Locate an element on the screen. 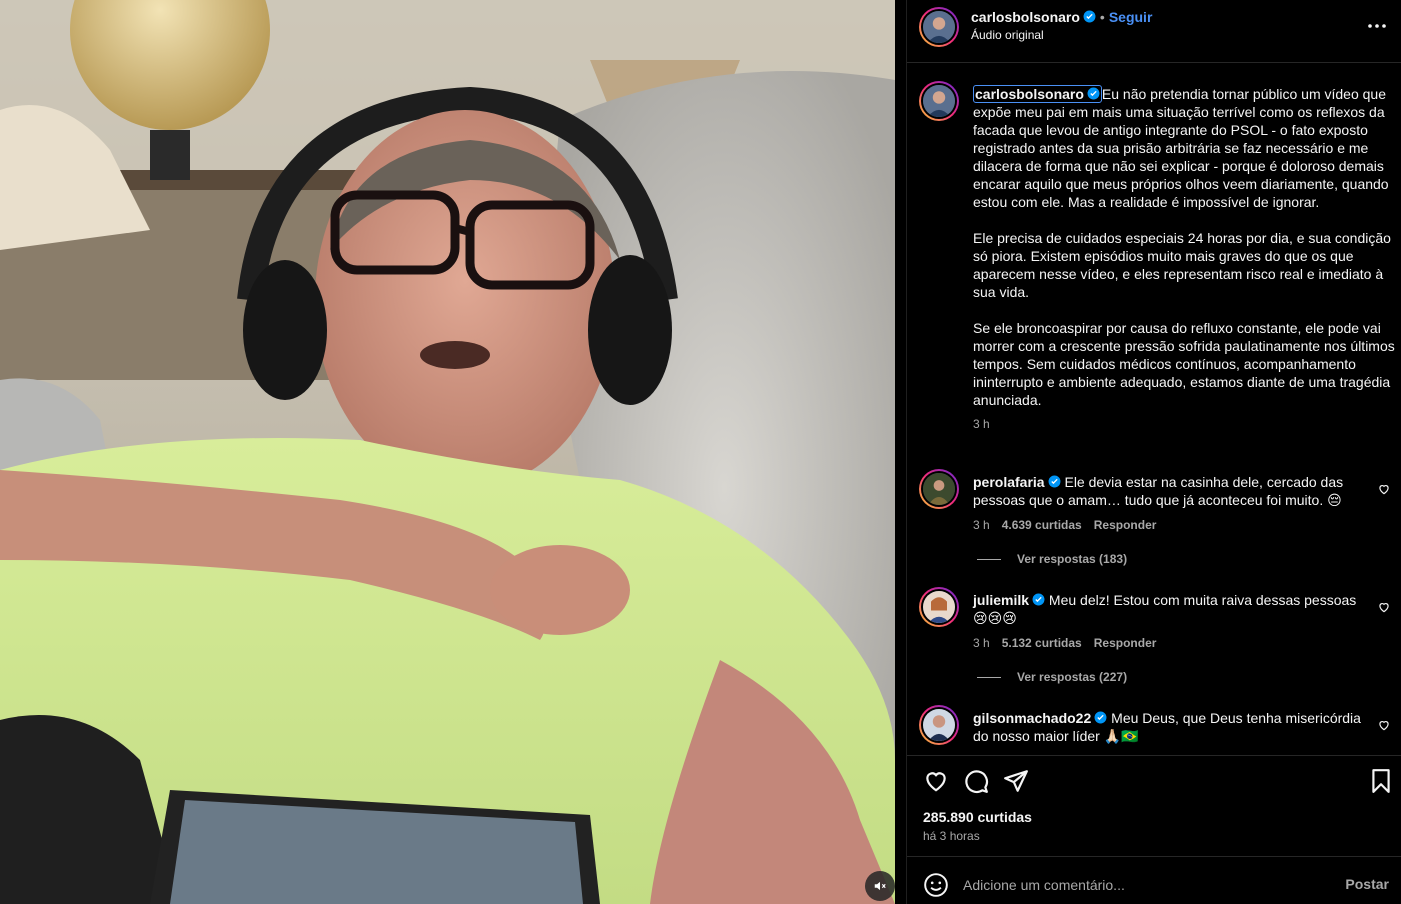 This screenshot has height=904, width=1401. author-username: carlosbolsonaro is located at coordinates (1025, 17).